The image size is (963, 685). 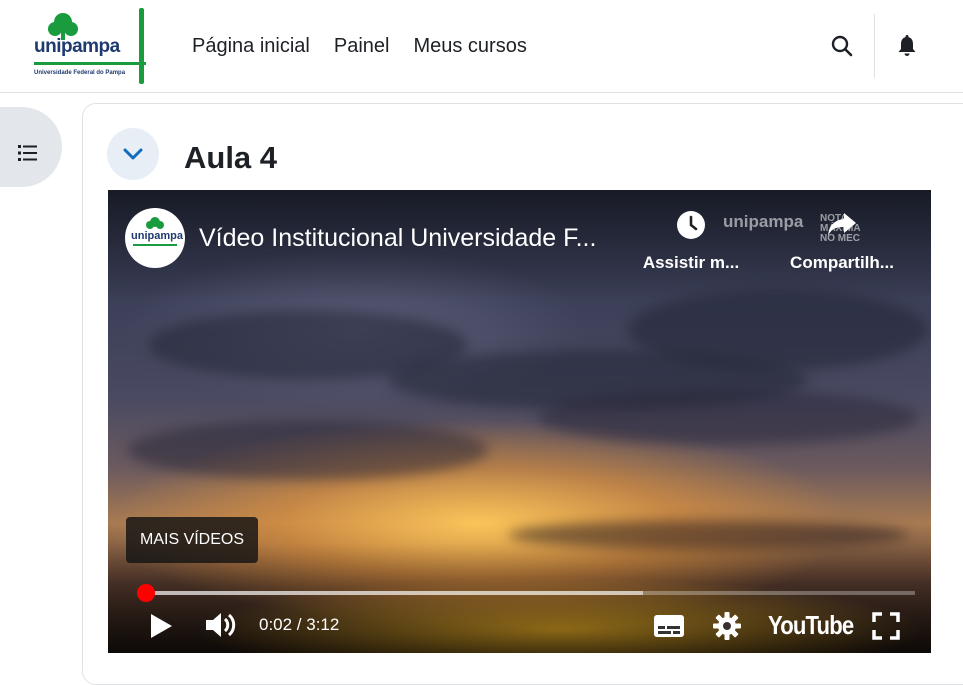 I want to click on list-icon, so click(x=27, y=153).